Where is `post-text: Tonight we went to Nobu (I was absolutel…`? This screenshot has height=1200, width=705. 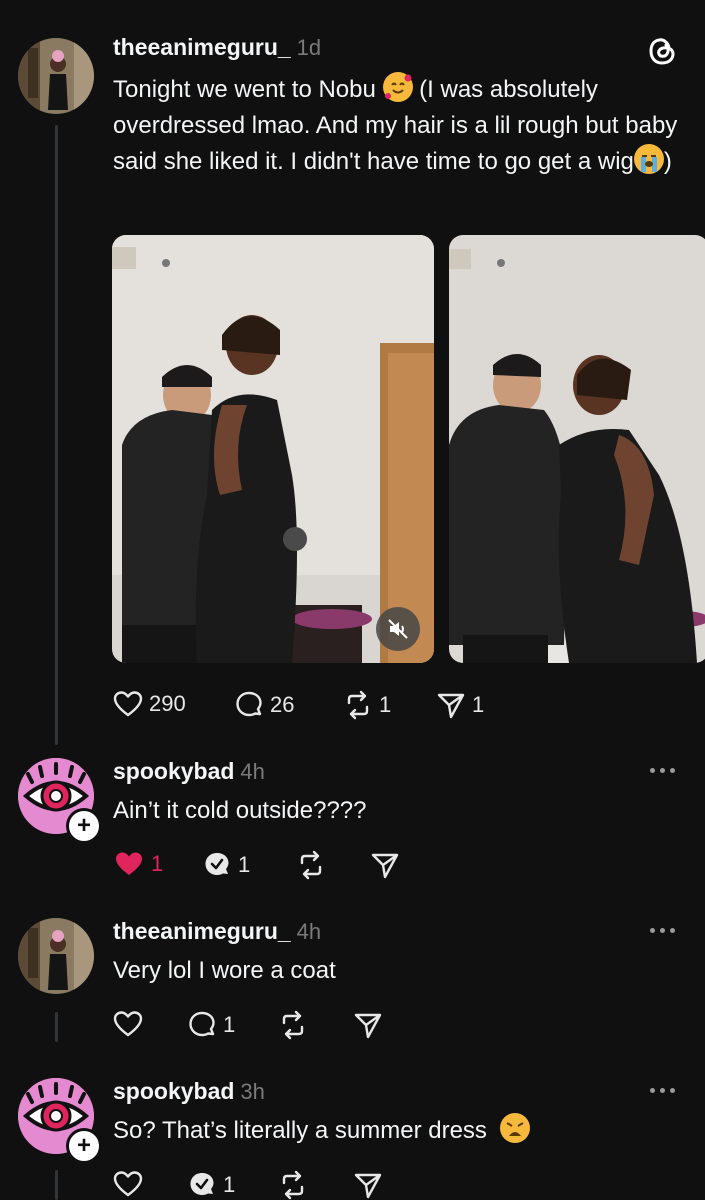 post-text: Tonight we went to Nobu (I was absolutel… is located at coordinates (400, 126).